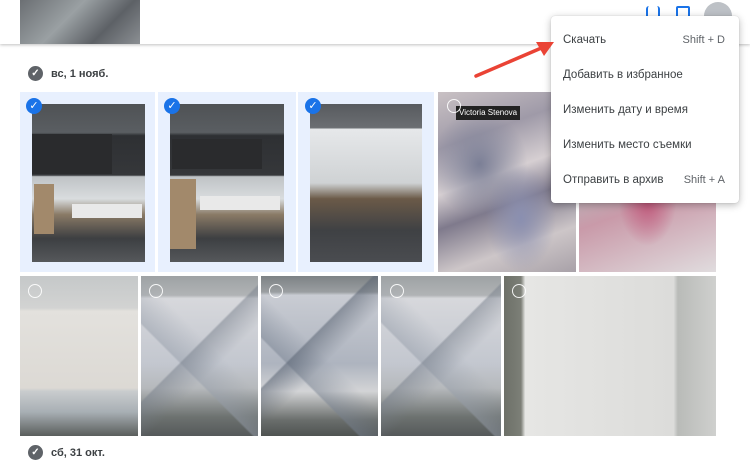 This screenshot has height=470, width=750. I want to click on section-date-label: вс, 1 нояб., so click(80, 73).